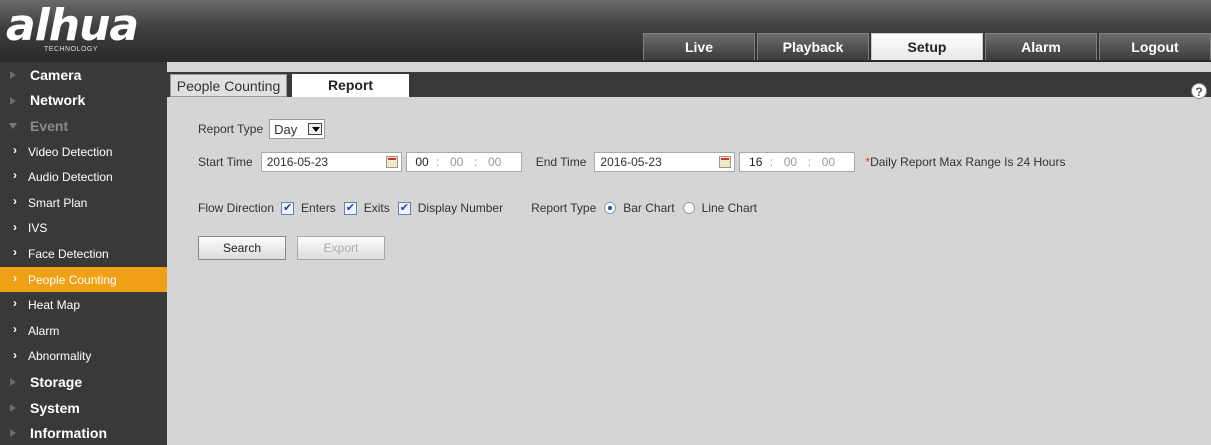  Describe the element at coordinates (55, 407) in the screenshot. I see `sidebar-group-label: System` at that location.